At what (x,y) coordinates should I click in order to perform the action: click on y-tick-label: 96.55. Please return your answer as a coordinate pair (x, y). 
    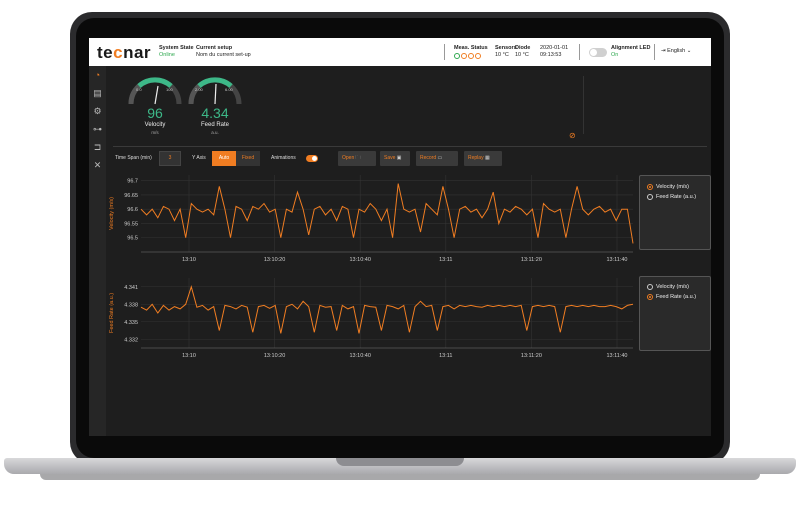
    Looking at the image, I should click on (131, 224).